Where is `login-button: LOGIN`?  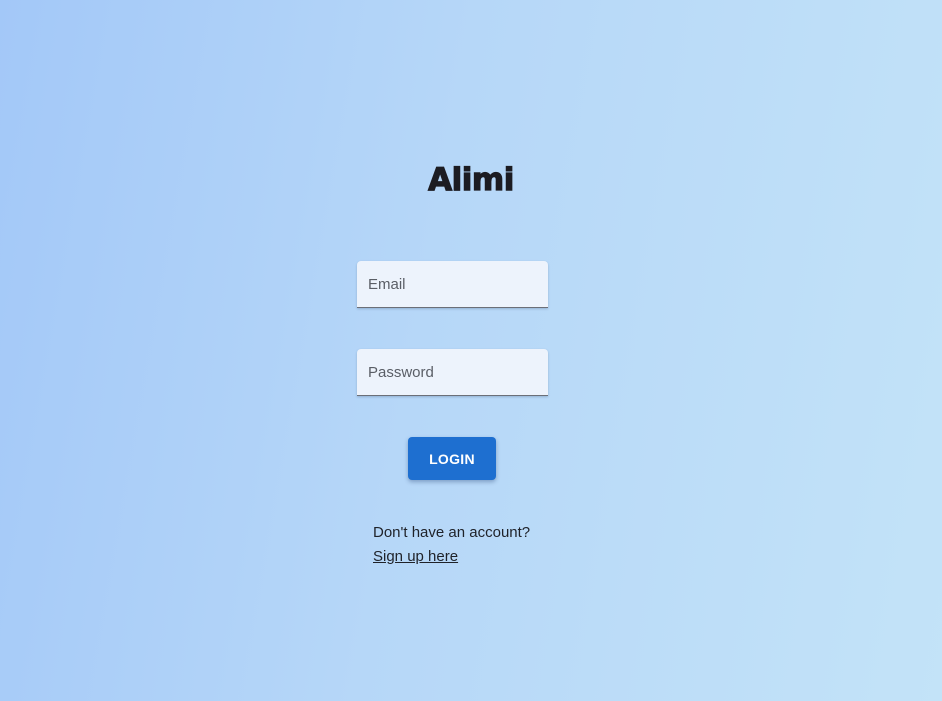 login-button: LOGIN is located at coordinates (452, 458).